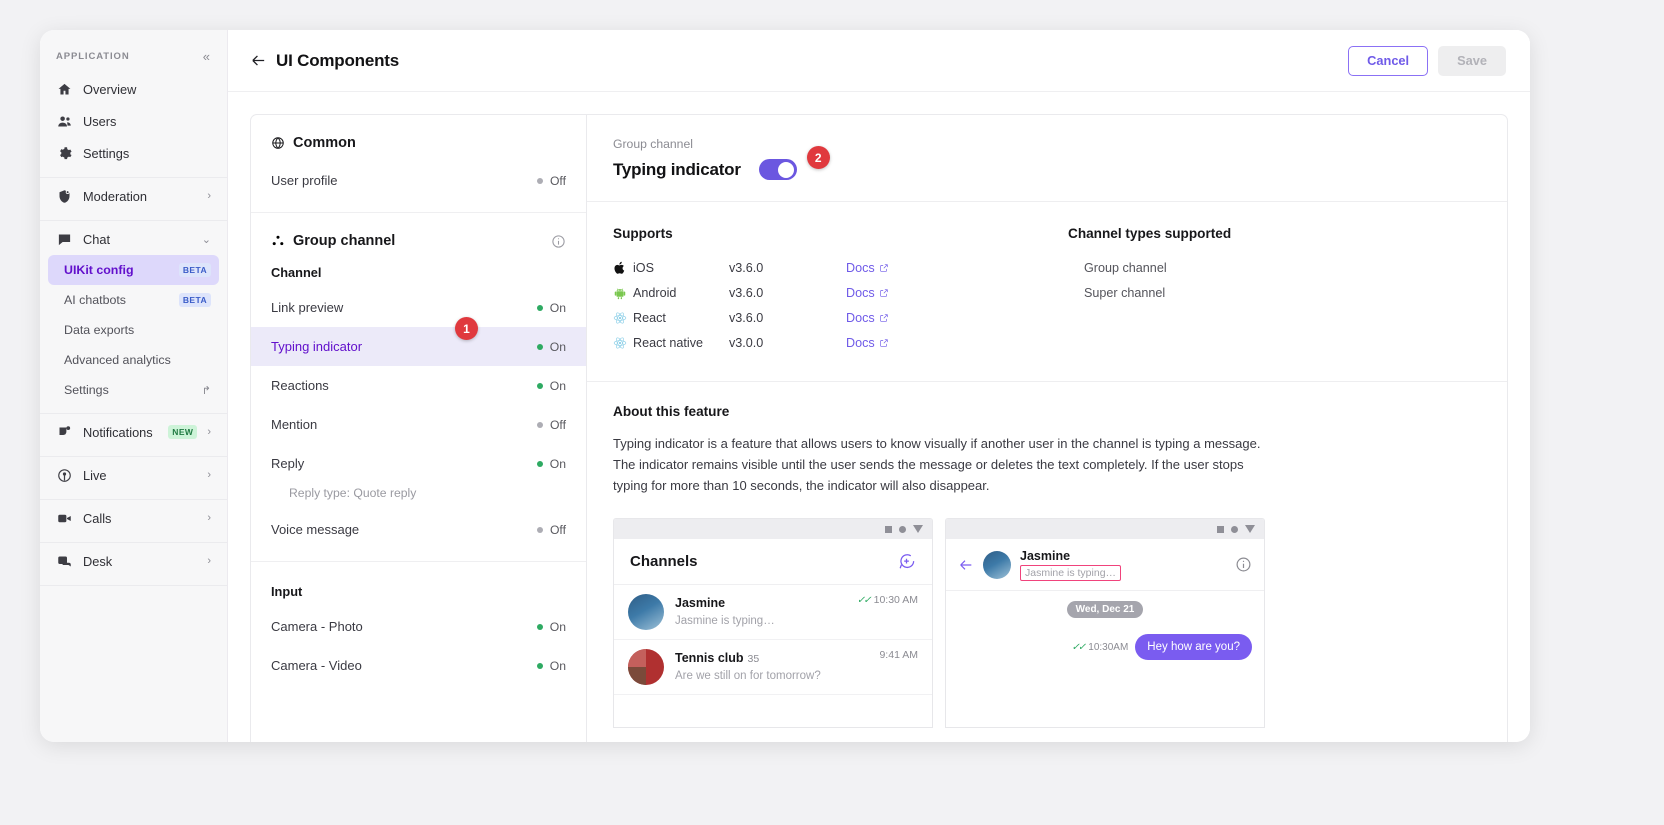 The height and width of the screenshot is (825, 1664). What do you see at coordinates (746, 342) in the screenshot?
I see `platform-version: v3.0.0` at bounding box center [746, 342].